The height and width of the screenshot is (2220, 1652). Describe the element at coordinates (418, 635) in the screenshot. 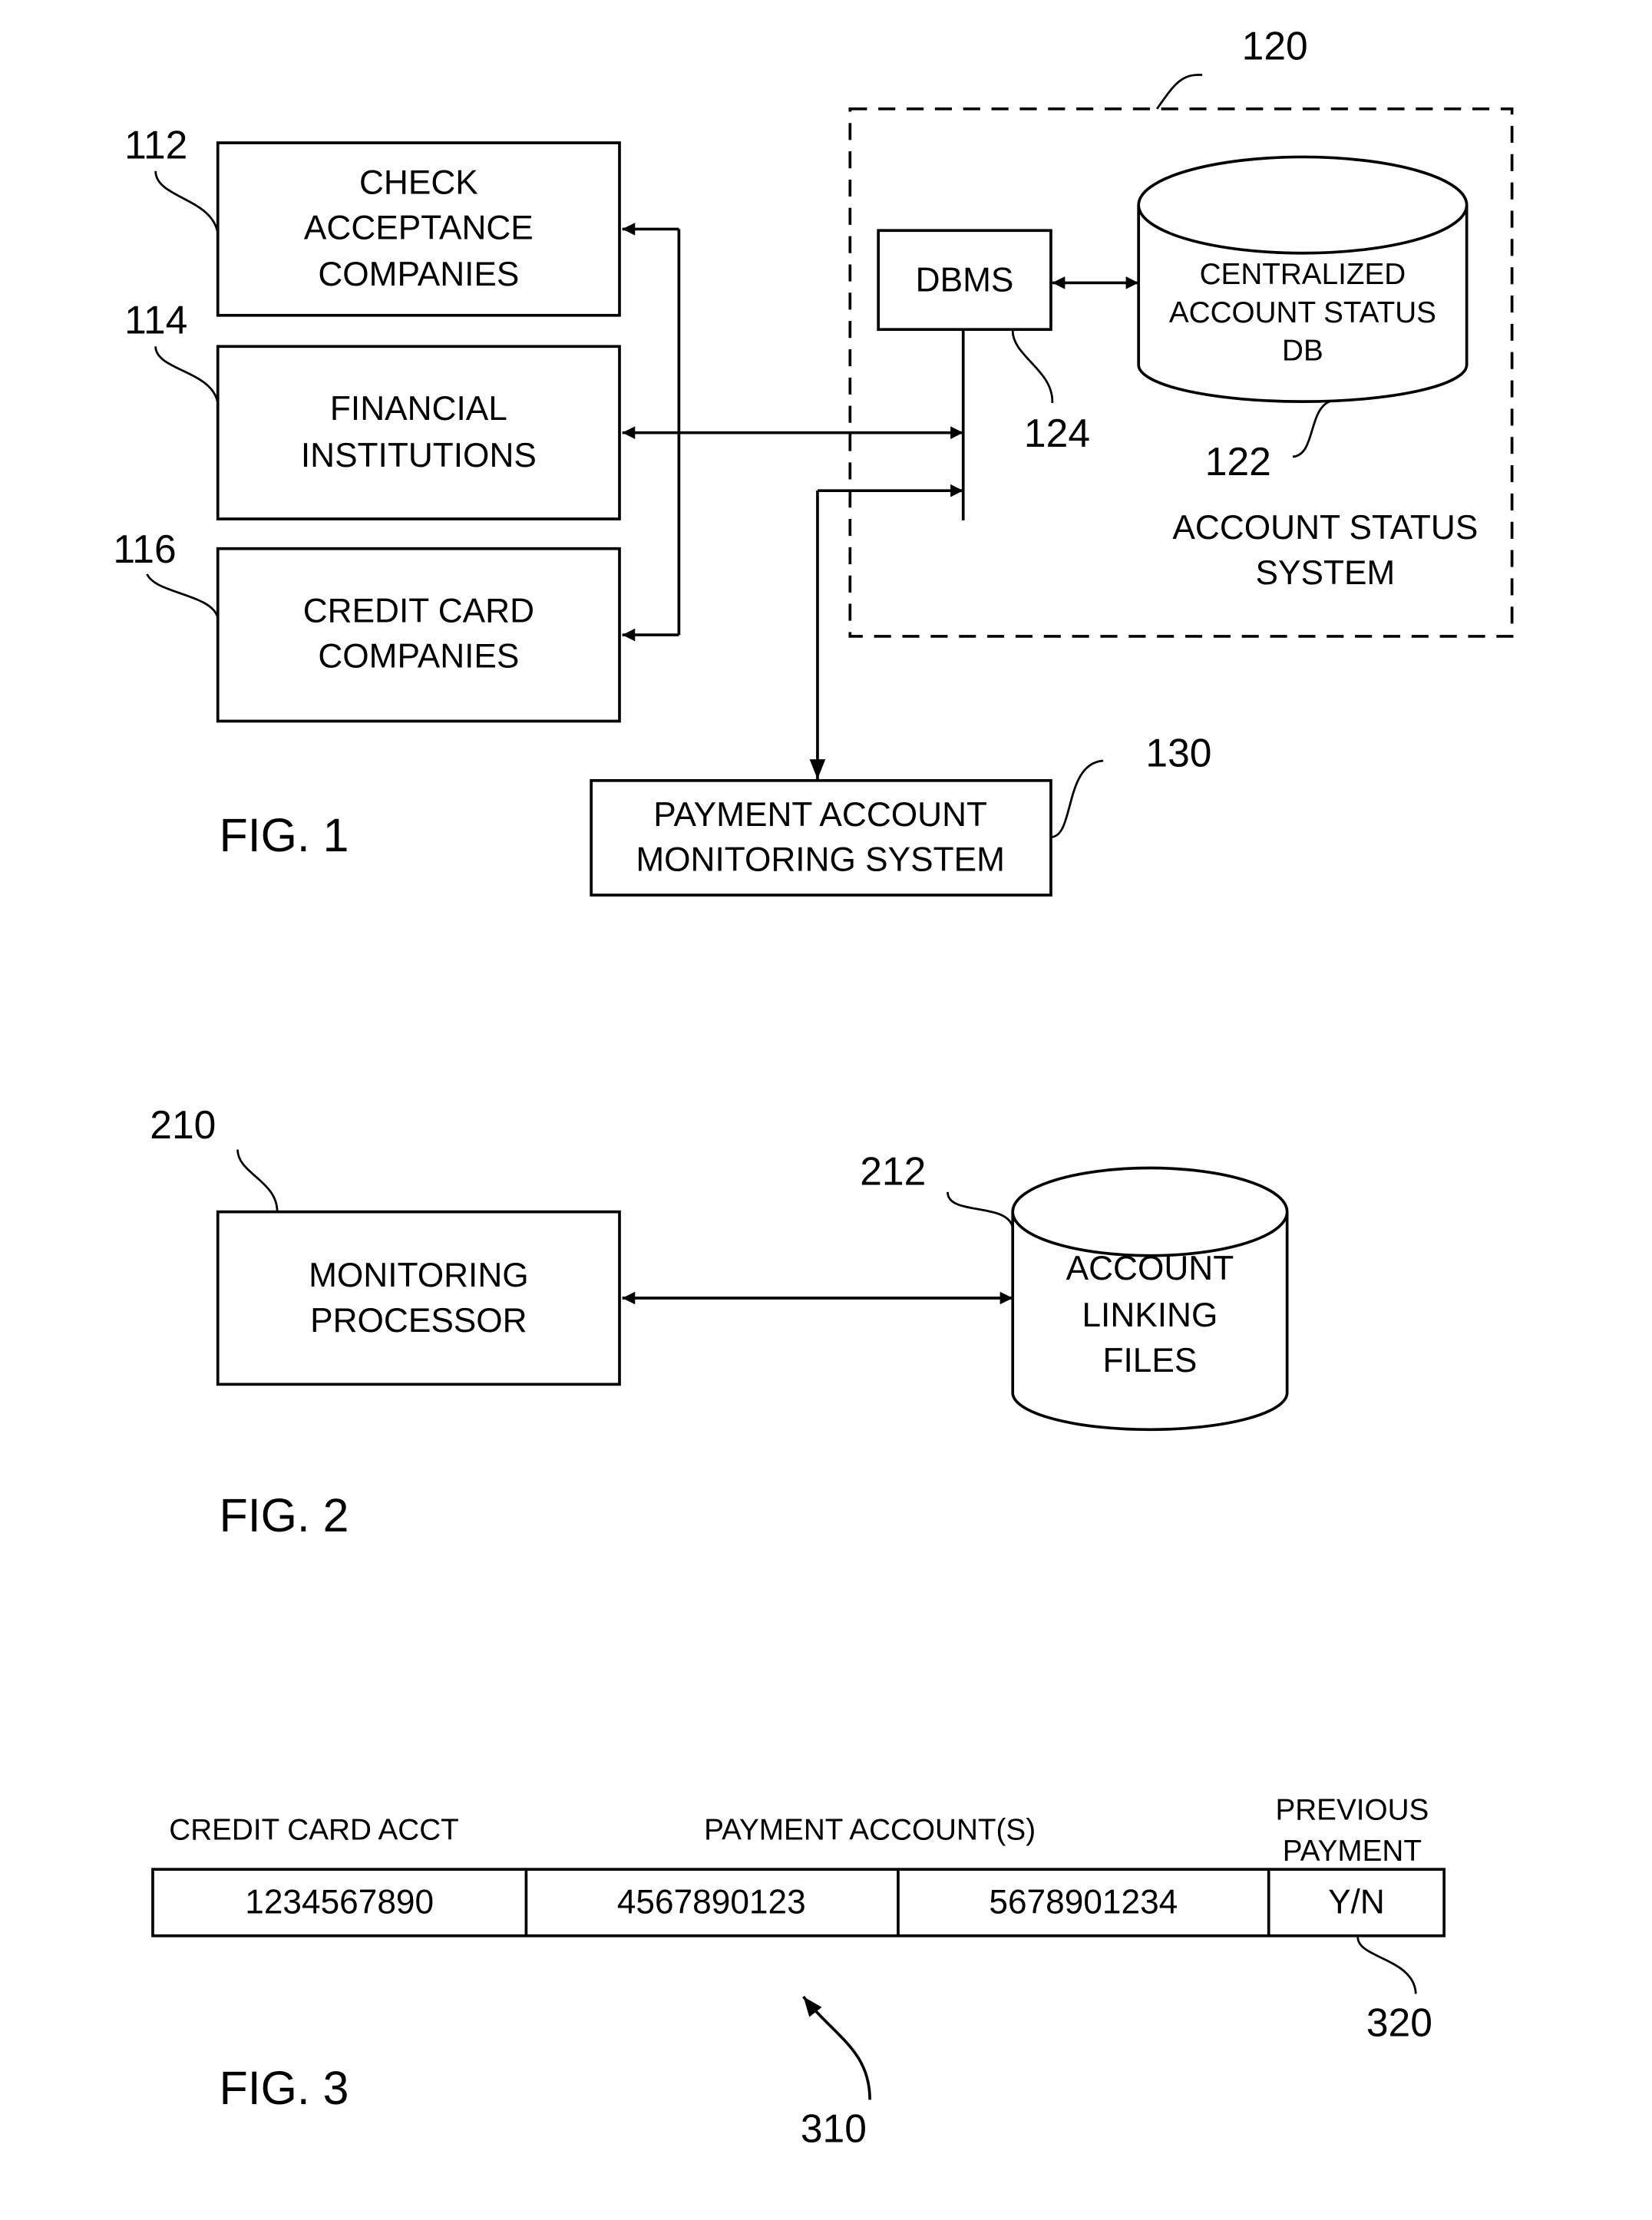

I see `credit-card-companies-box: CREDIT CARD COMPANIES` at that location.